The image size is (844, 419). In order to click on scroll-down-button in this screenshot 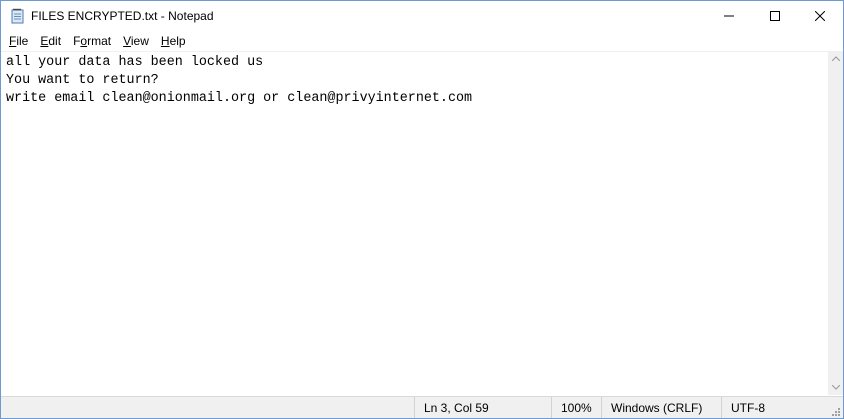, I will do `click(835, 387)`.